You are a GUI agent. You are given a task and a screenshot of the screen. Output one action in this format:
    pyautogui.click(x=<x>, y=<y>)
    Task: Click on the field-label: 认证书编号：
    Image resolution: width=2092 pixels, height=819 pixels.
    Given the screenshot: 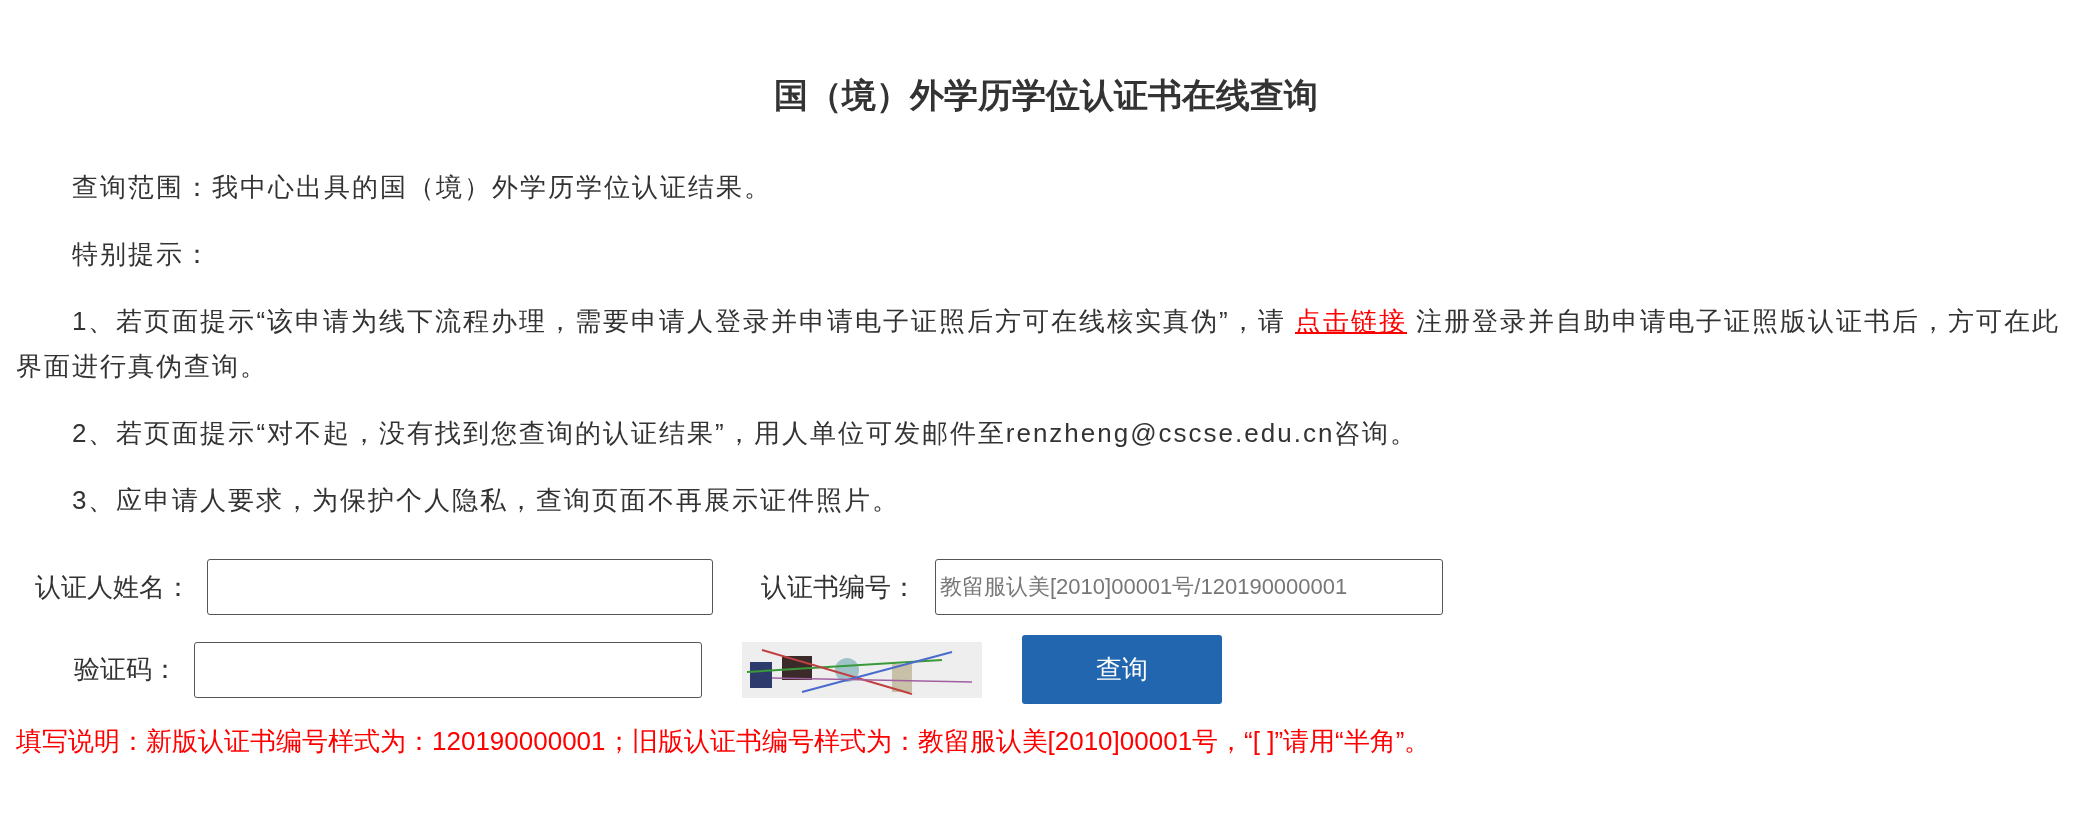 What is the action you would take?
    pyautogui.click(x=839, y=587)
    